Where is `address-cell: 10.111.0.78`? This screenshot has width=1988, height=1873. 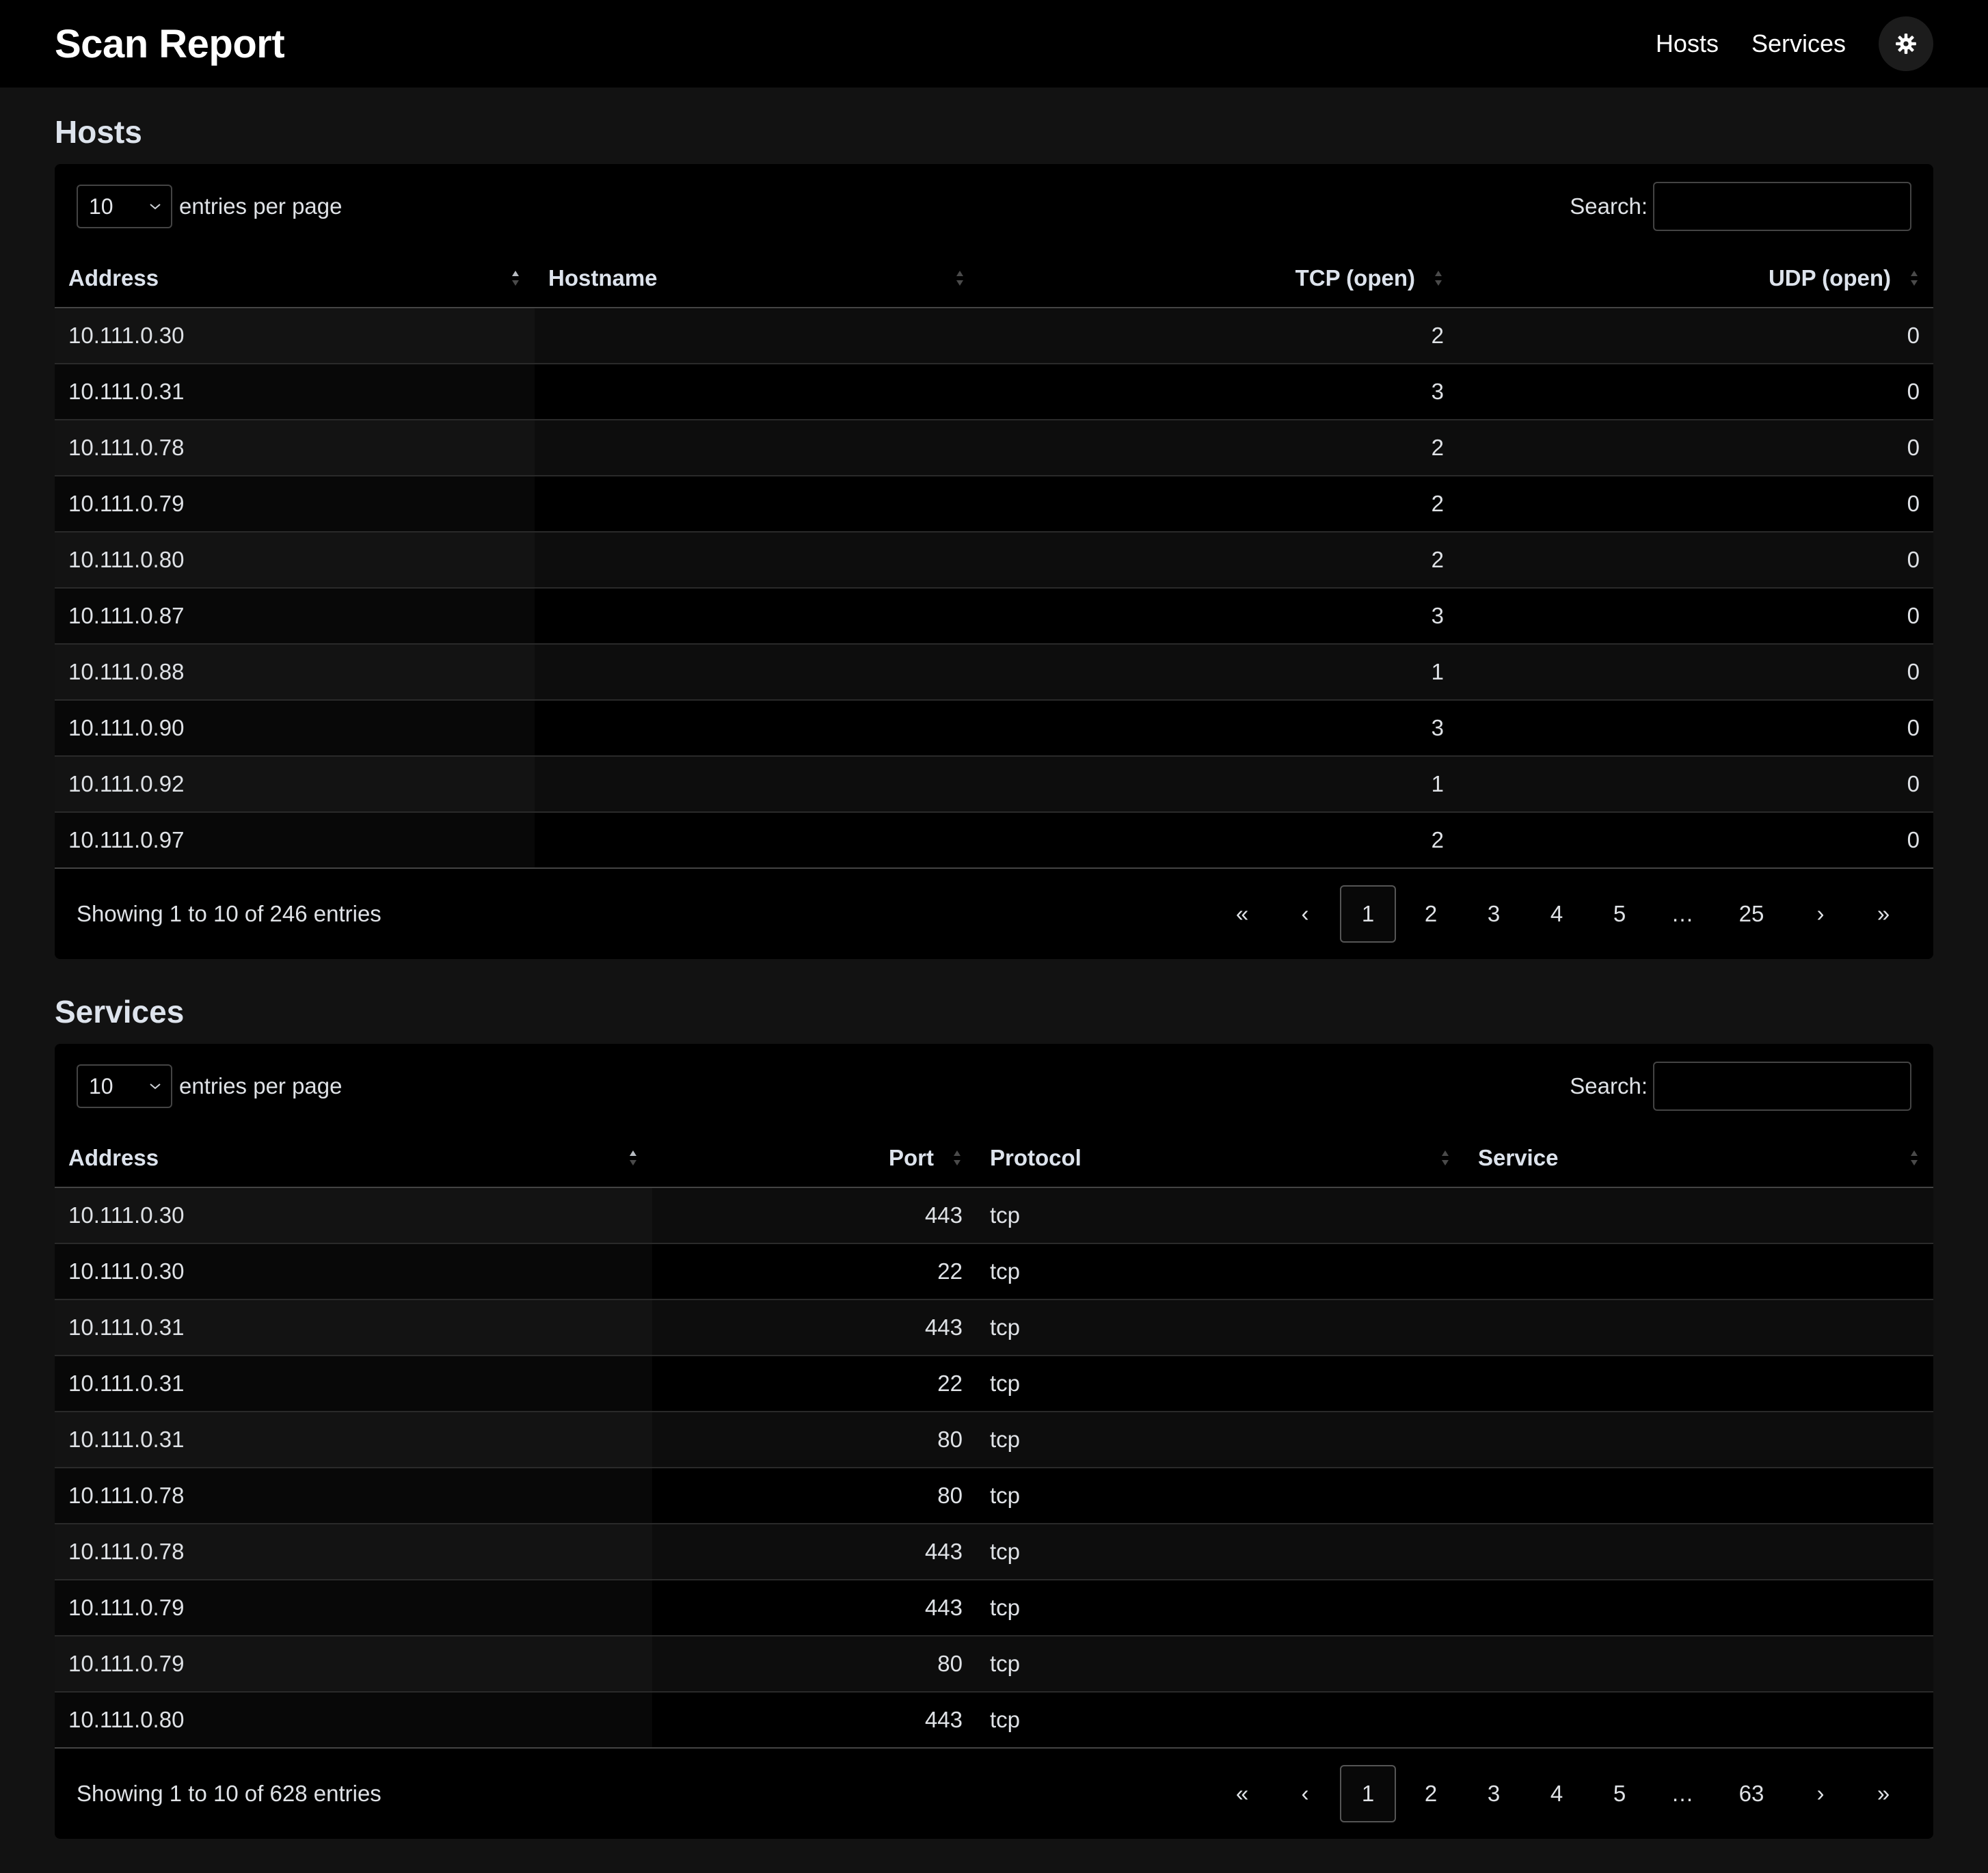 address-cell: 10.111.0.78 is located at coordinates (295, 448).